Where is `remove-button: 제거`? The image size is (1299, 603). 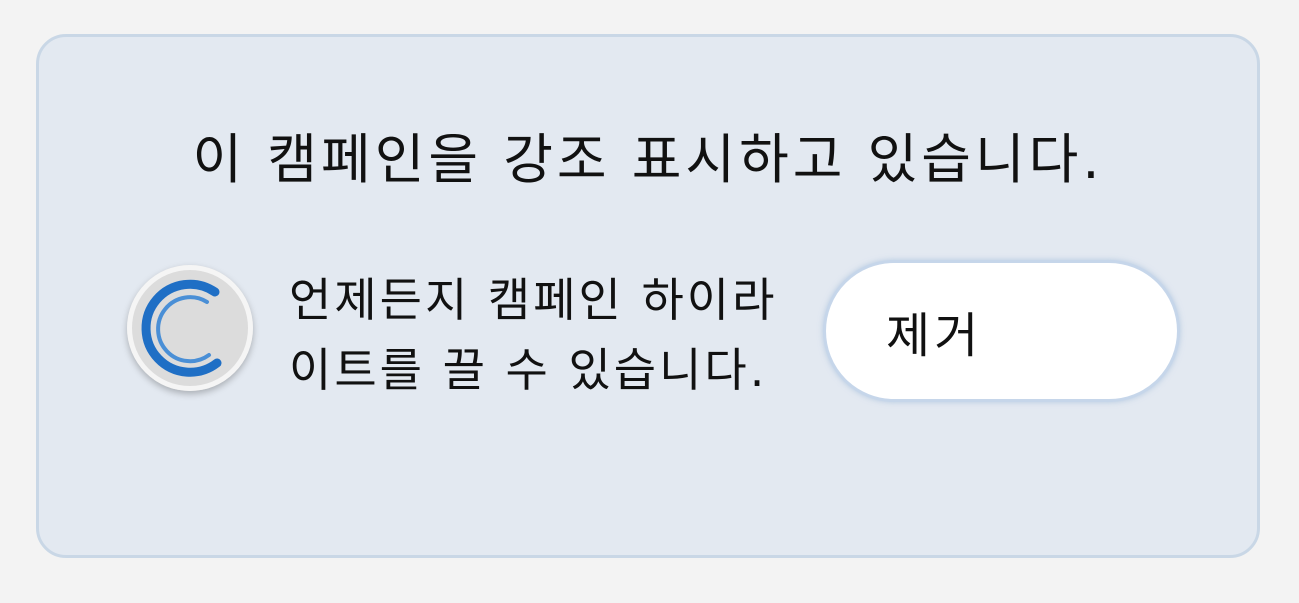 remove-button: 제거 is located at coordinates (1001, 331).